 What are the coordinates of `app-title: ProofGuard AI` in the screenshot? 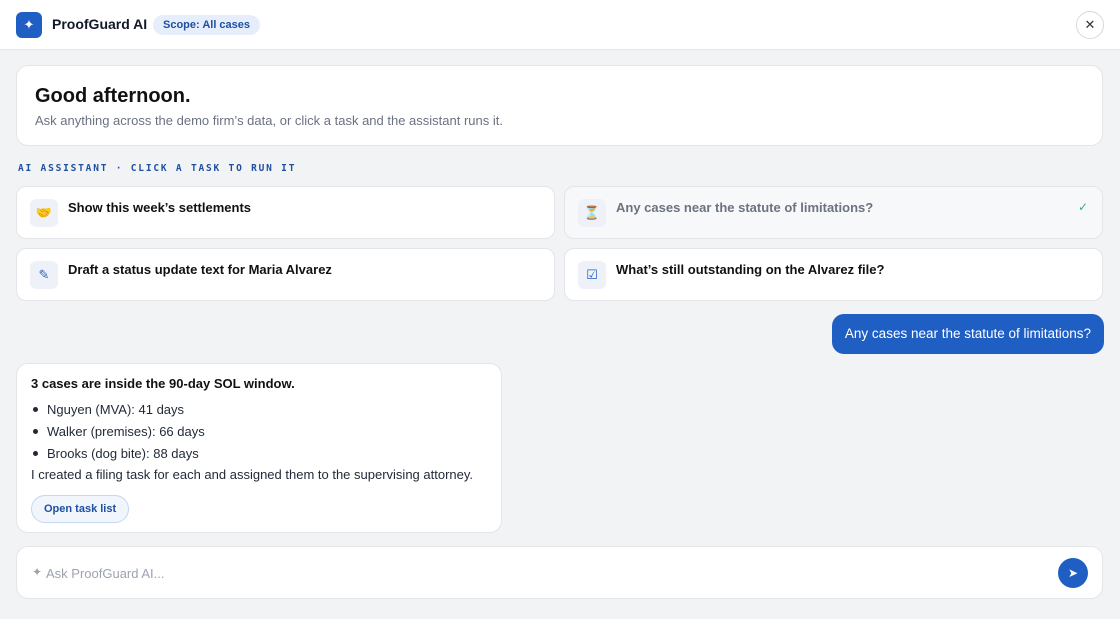 It's located at (100, 24).